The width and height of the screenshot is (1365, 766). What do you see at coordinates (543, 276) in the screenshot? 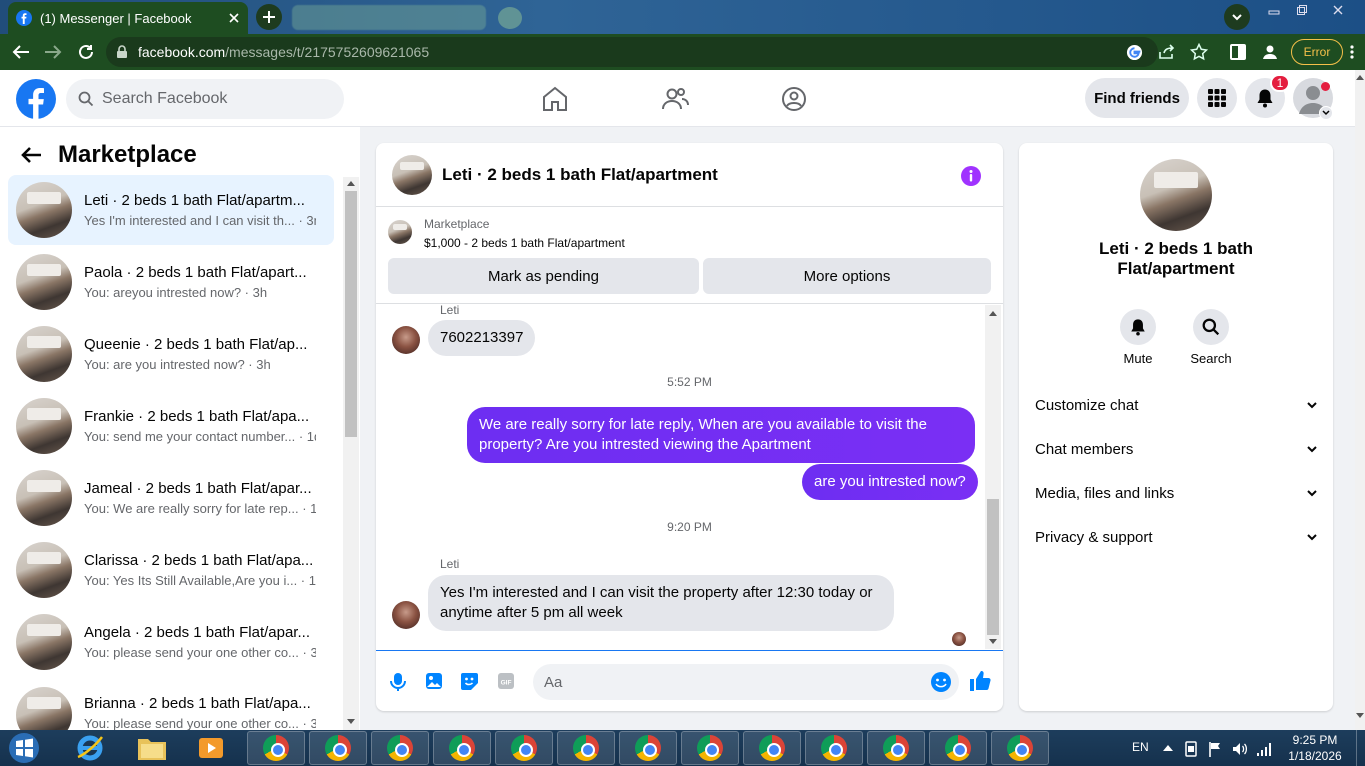
I see `mark-as-pending-button: Mark as pending` at bounding box center [543, 276].